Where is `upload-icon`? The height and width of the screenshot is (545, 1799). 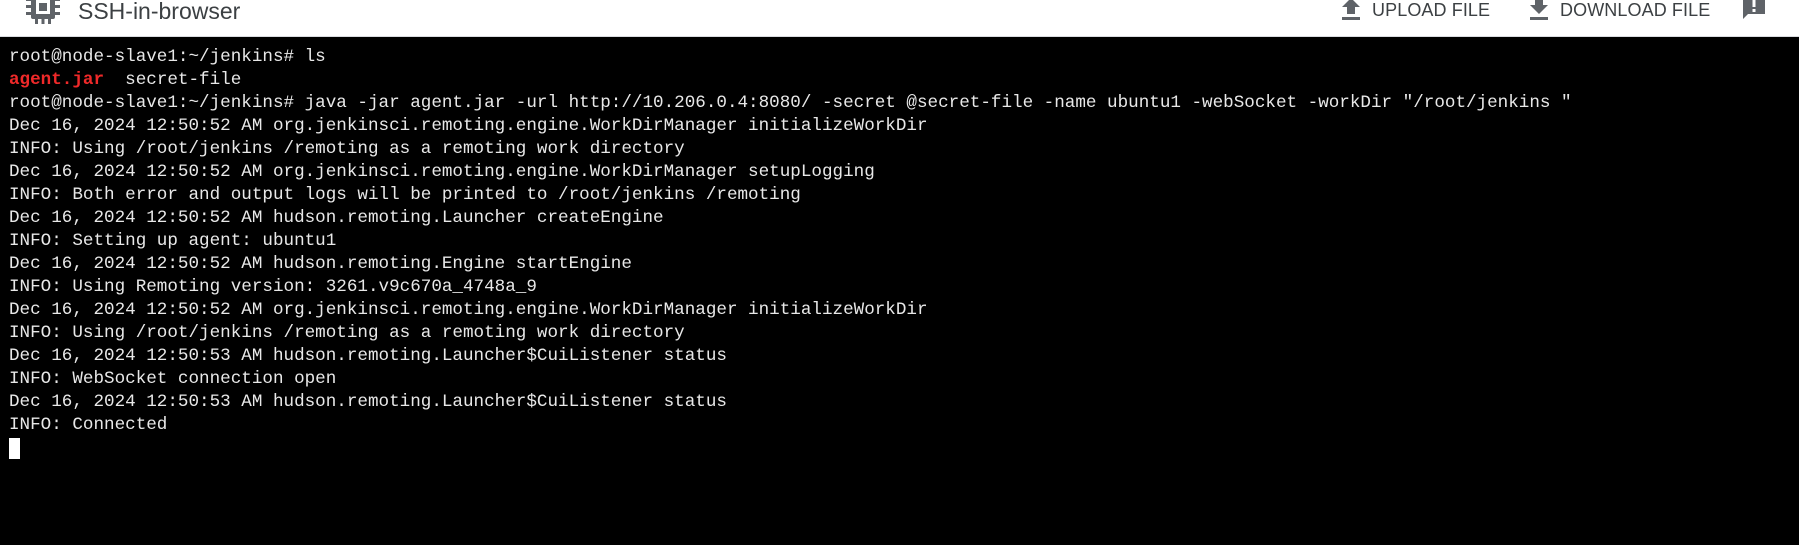
upload-icon is located at coordinates (1351, 11).